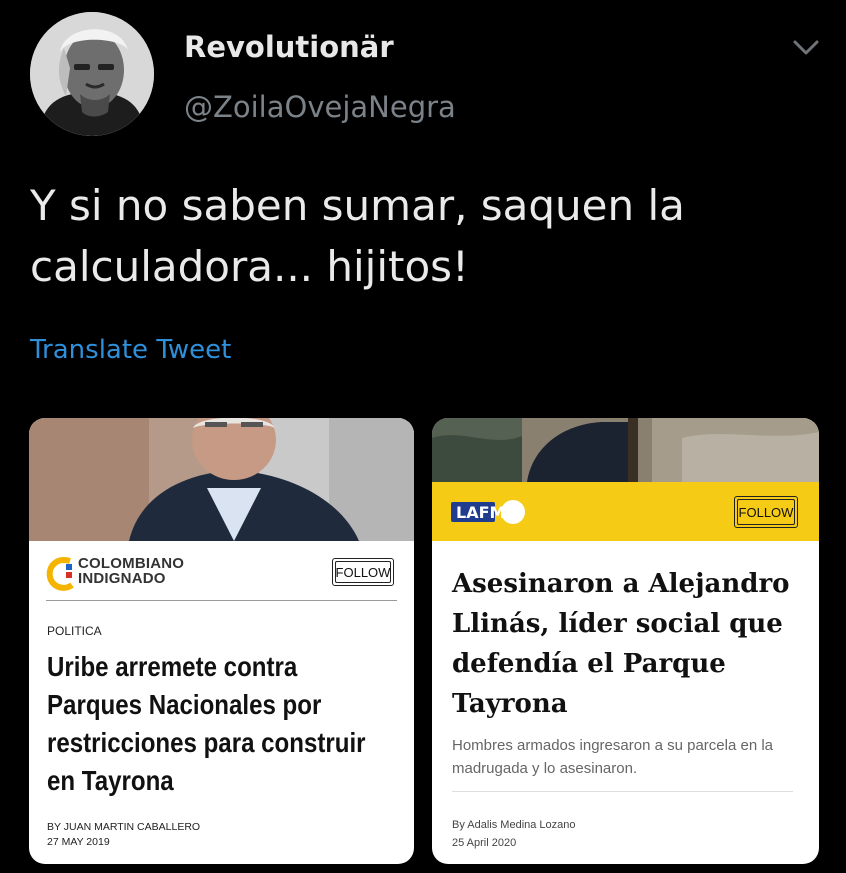 This screenshot has height=873, width=846. Describe the element at coordinates (625, 511) in the screenshot. I see `lafm-header: LAFM. FOLLOW` at that location.